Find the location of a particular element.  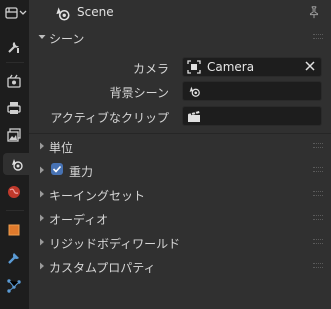

panel-scene-label: シーン is located at coordinates (67, 39).